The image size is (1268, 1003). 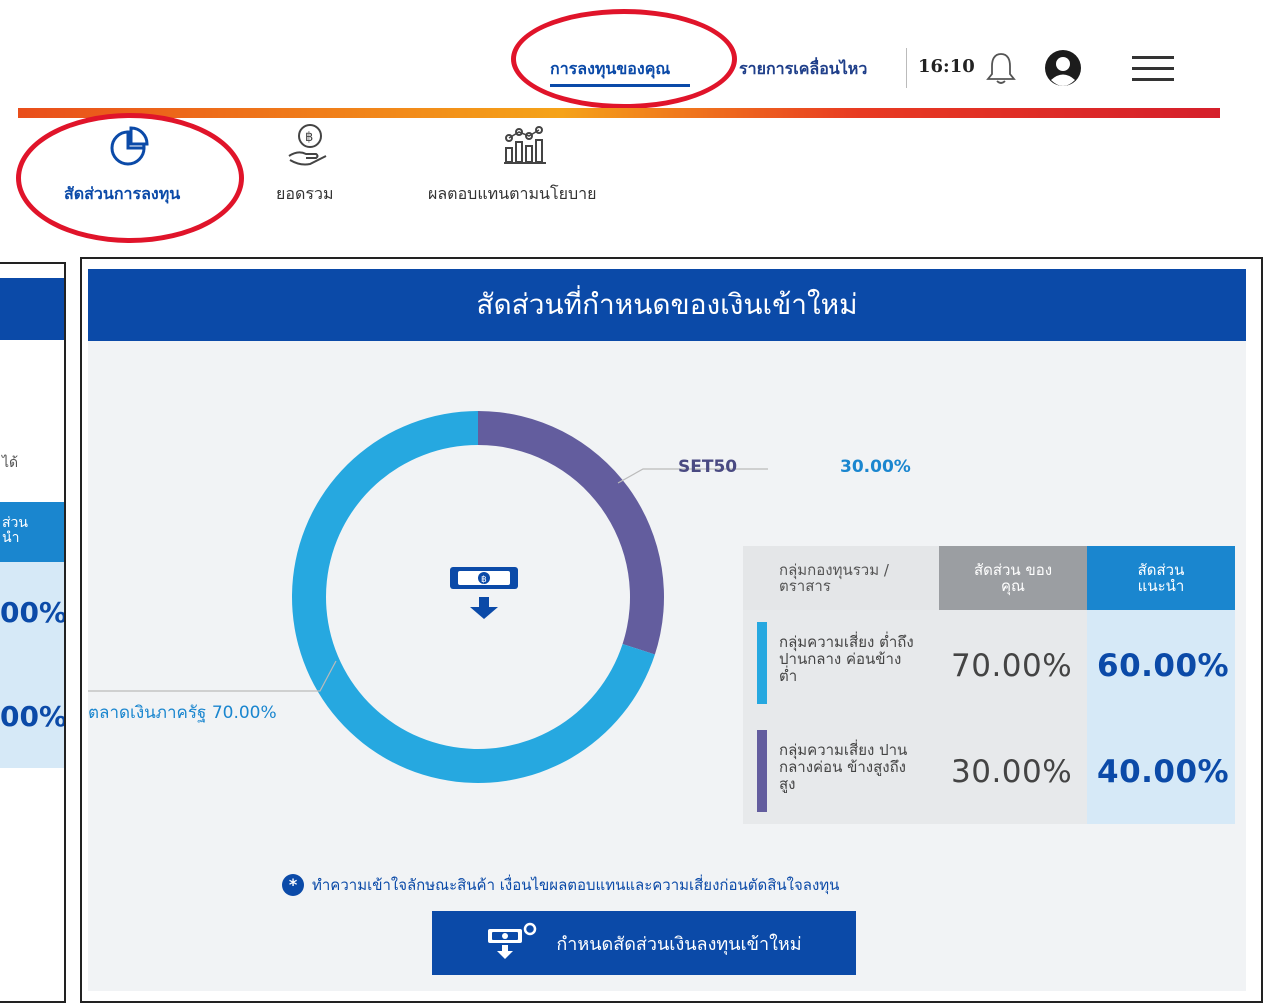 I want to click on row2-recommended-value: 40.00%, so click(x=1163, y=772).